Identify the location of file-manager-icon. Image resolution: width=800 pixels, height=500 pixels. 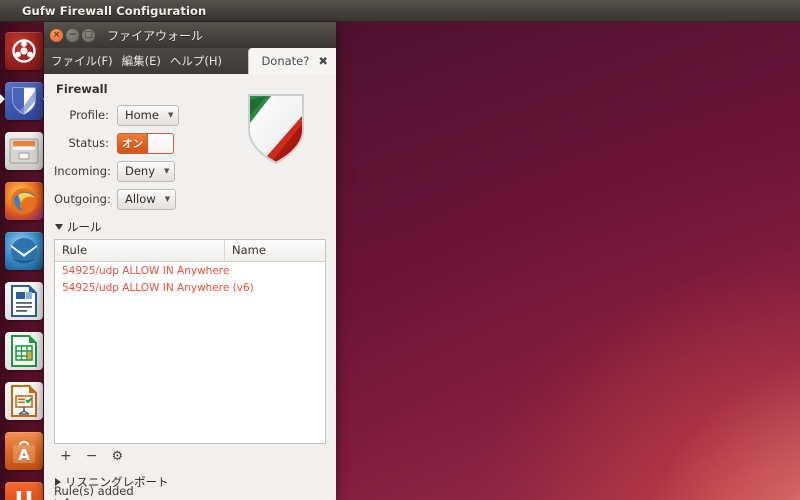
(24, 151).